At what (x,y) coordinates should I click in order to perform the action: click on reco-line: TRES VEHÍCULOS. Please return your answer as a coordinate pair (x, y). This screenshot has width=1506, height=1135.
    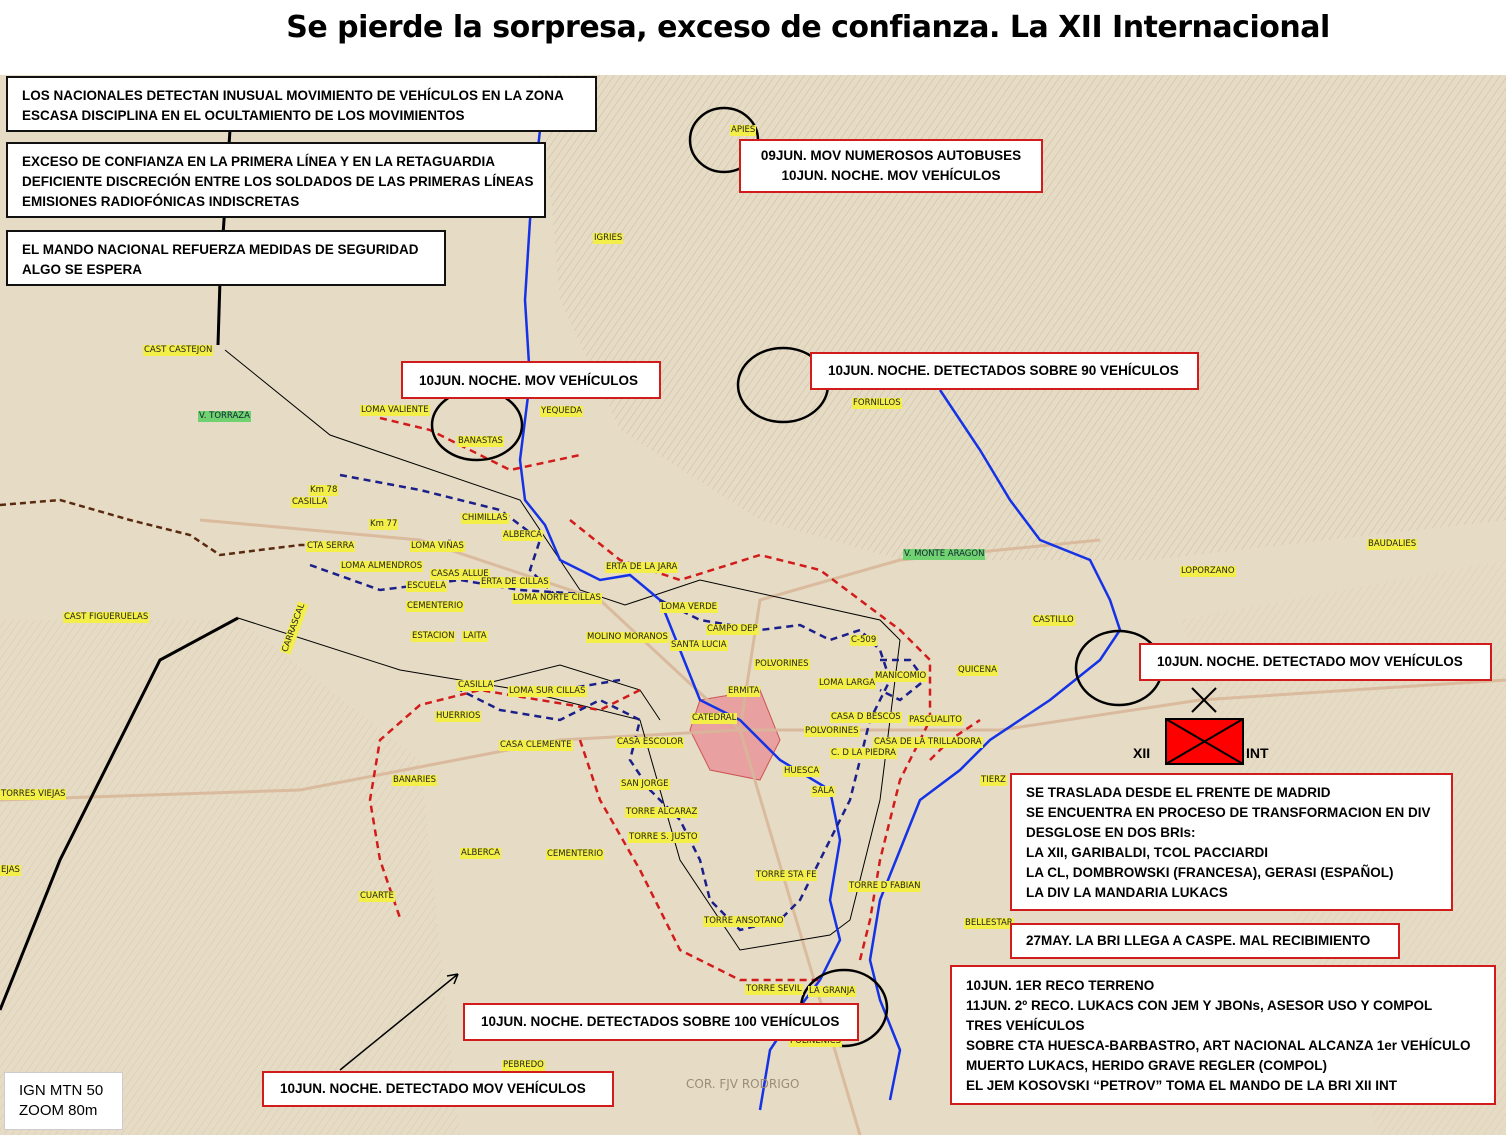
    Looking at the image, I should click on (1025, 1025).